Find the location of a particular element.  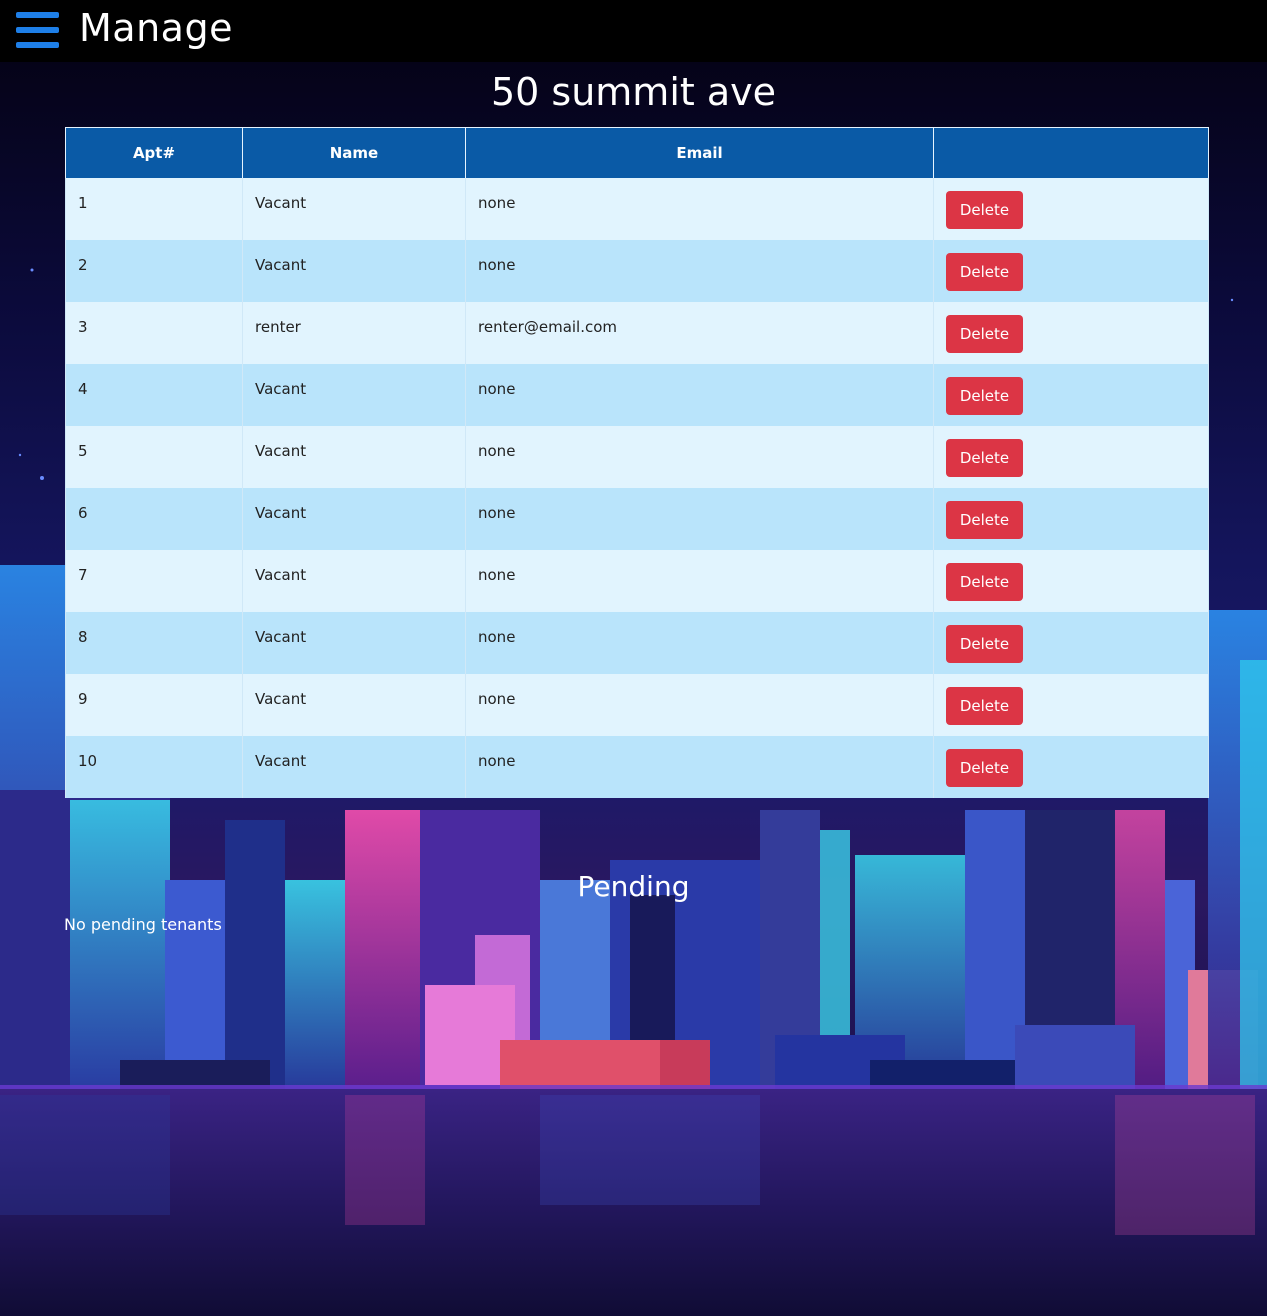

apt-number: 6 is located at coordinates (154, 519).